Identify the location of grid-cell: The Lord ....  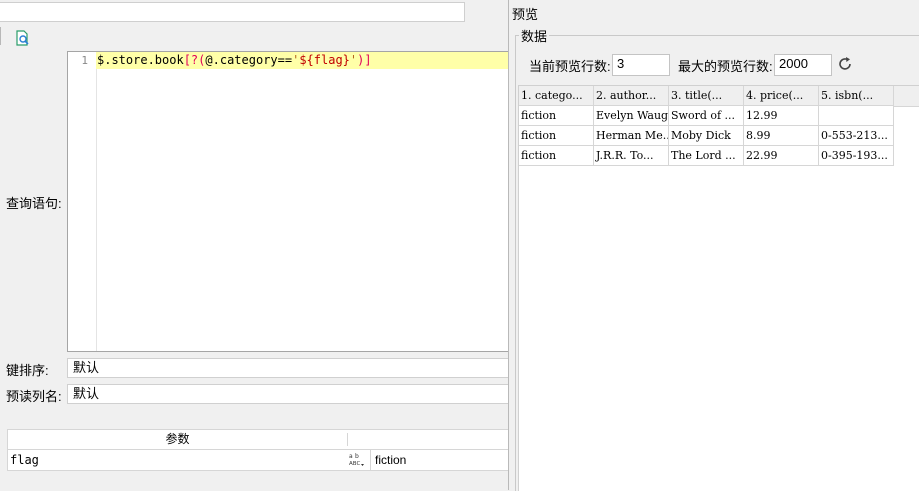
(706, 156).